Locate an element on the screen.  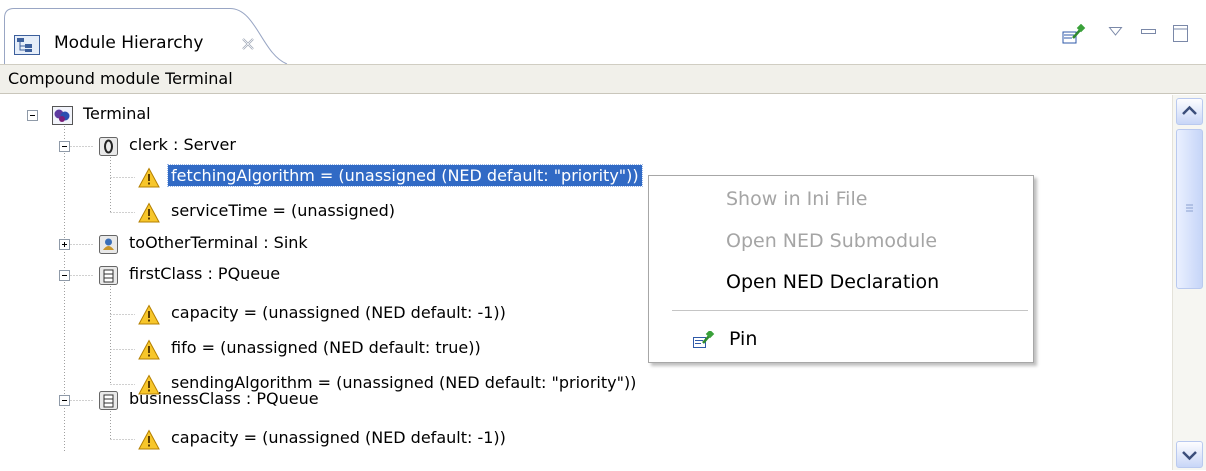
menu-item-label: Open NED Declaration is located at coordinates (833, 282).